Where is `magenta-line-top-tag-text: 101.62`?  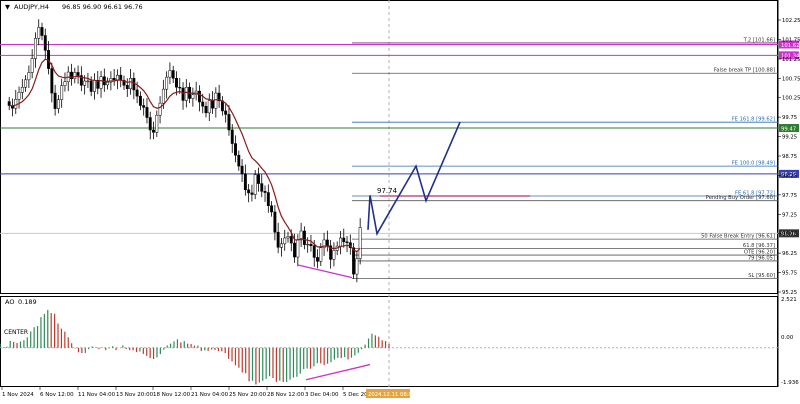 magenta-line-top-tag-text: 101.62 is located at coordinates (790, 46).